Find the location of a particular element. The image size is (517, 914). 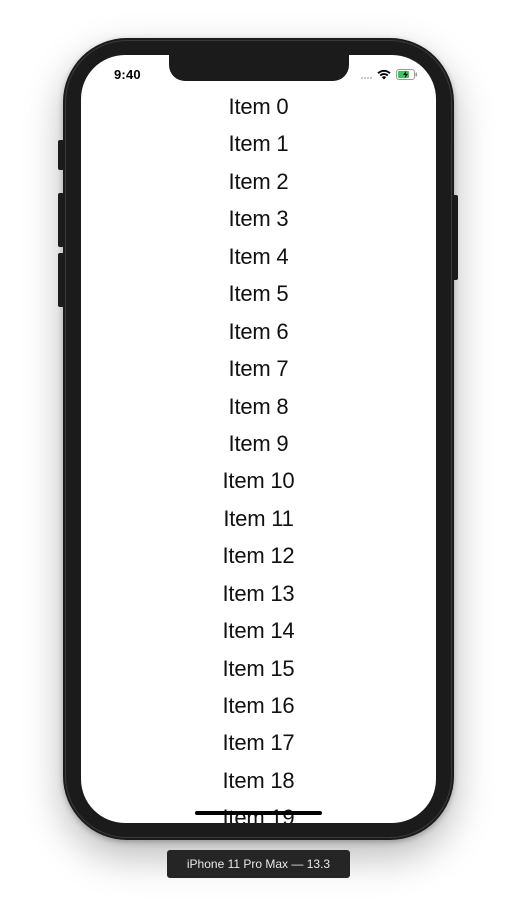

list-item: Item 3 is located at coordinates (258, 218).